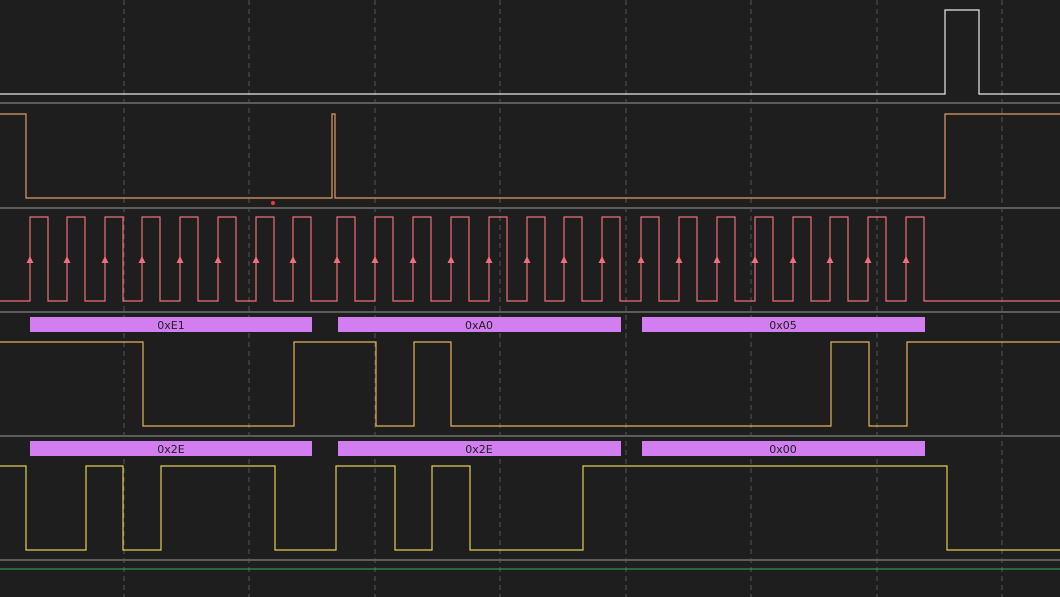 The height and width of the screenshot is (597, 1060). I want to click on channel-4-miso-trace, so click(530, 508).